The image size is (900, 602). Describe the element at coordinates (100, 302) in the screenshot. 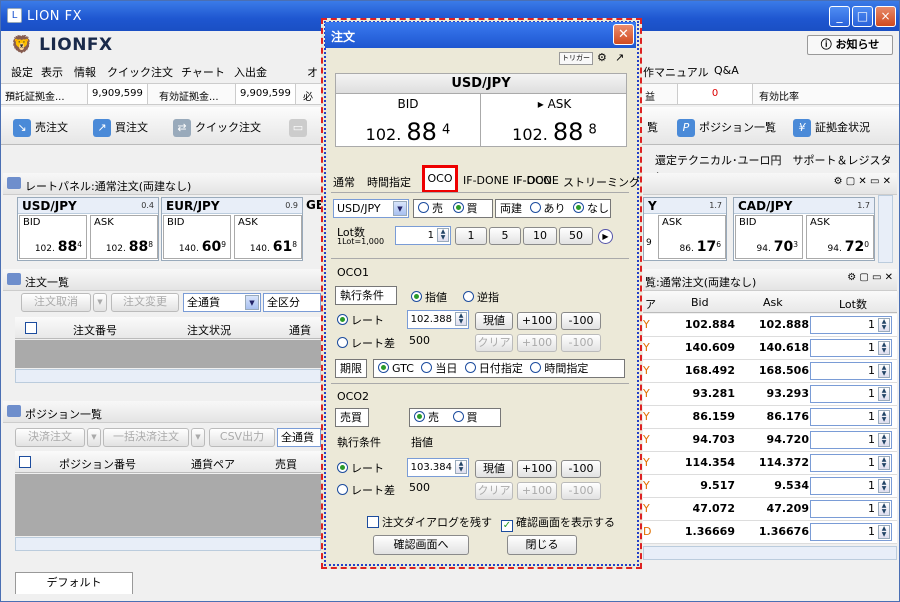

I see `cancel-dropdown: ▼` at that location.